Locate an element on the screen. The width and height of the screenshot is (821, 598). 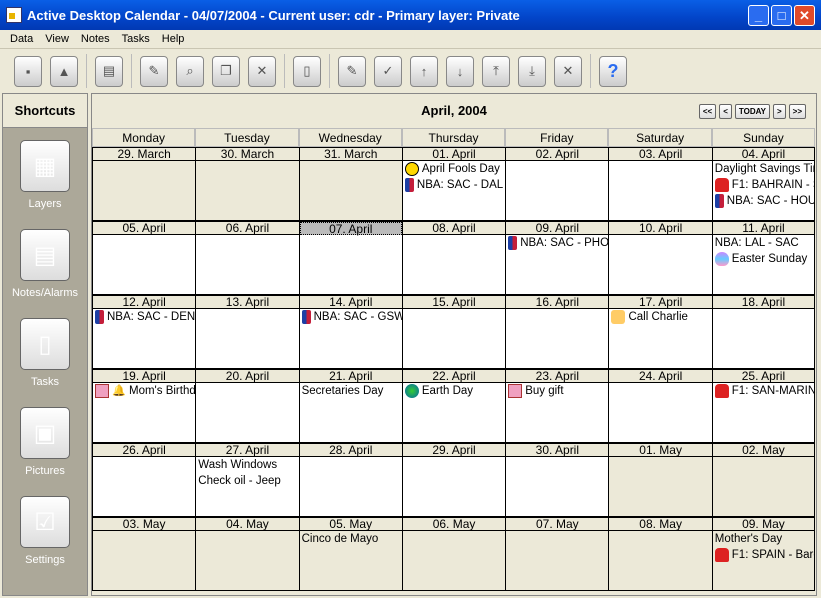
day-cell: 14. April NBA: SAC - GSW is located at coordinates (350, 332).